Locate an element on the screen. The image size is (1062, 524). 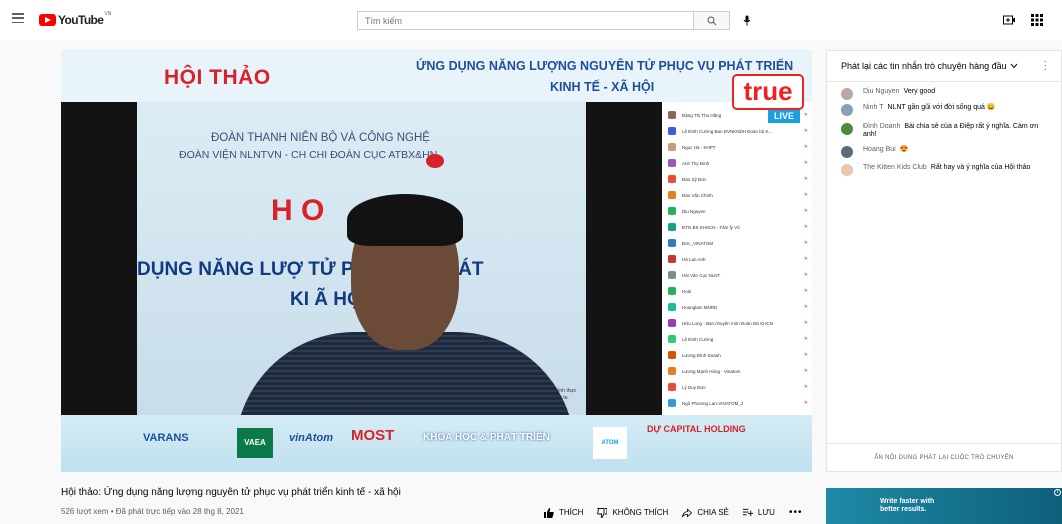
chat-message: Ninh T NLNT gần gũi với đời sống quá 😀 is located at coordinates (941, 110).